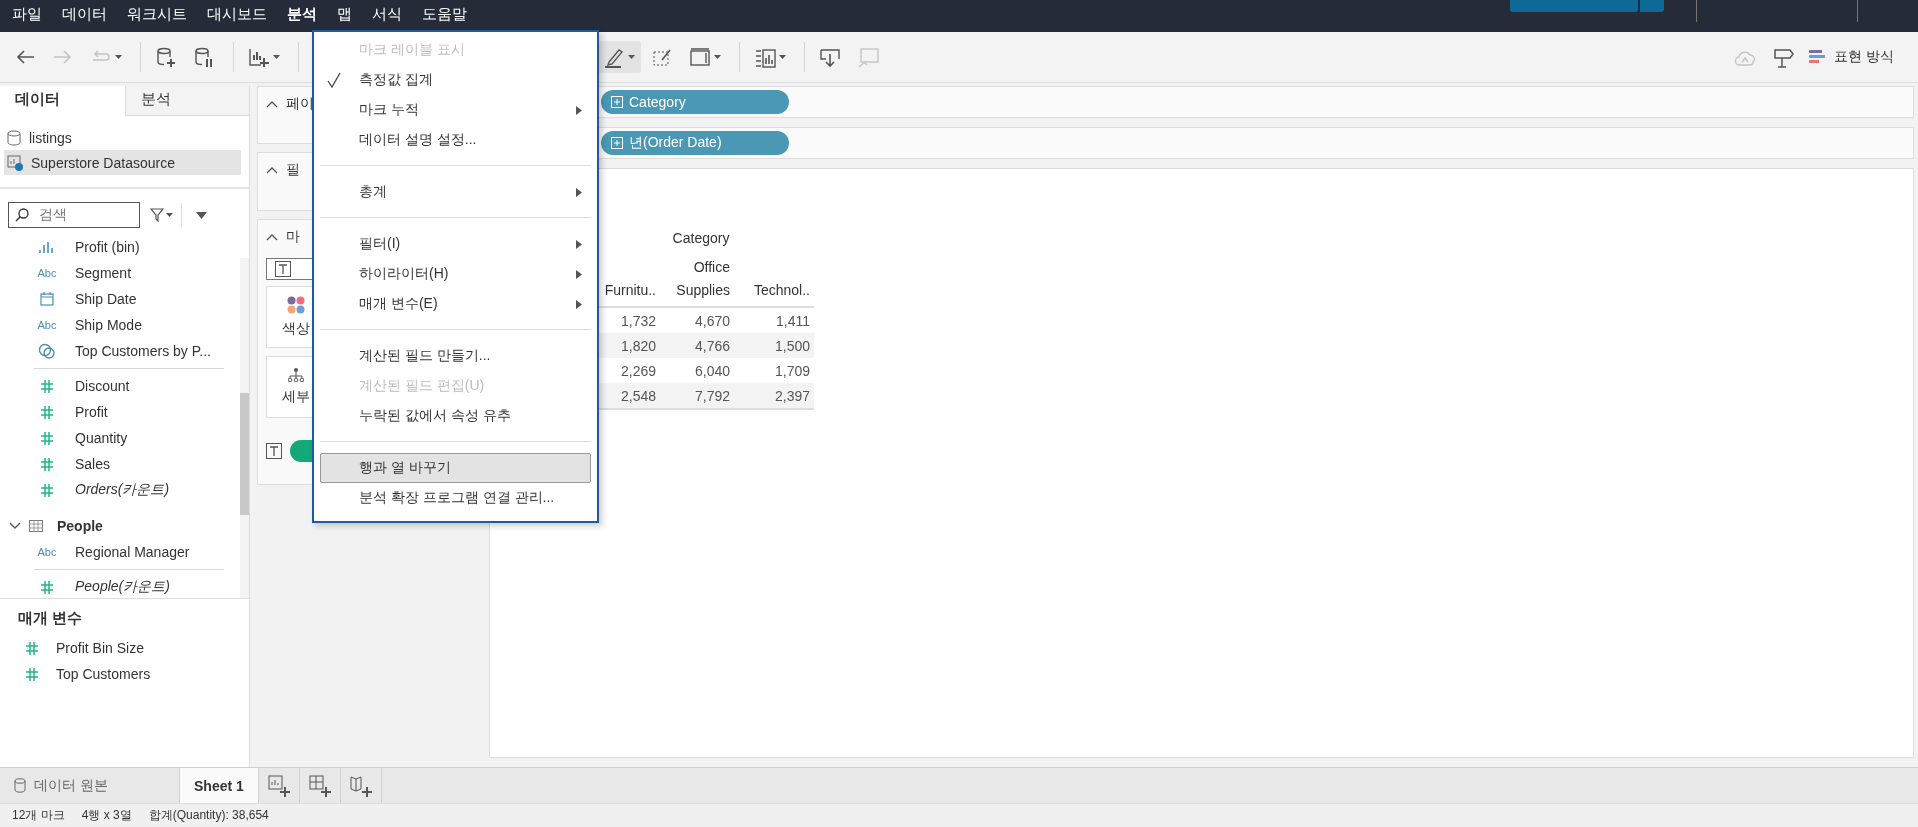 The height and width of the screenshot is (827, 1918). Describe the element at coordinates (349, 16) in the screenshot. I see `menu-bar-item: 맵` at that location.